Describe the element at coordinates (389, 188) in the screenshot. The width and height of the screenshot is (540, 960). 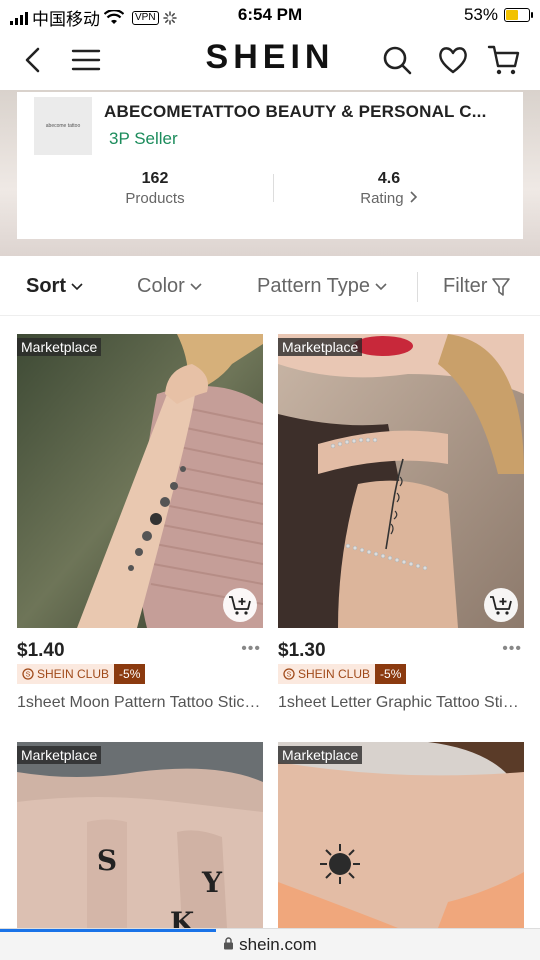
I see `rating-stat: 4.6 Rating` at that location.